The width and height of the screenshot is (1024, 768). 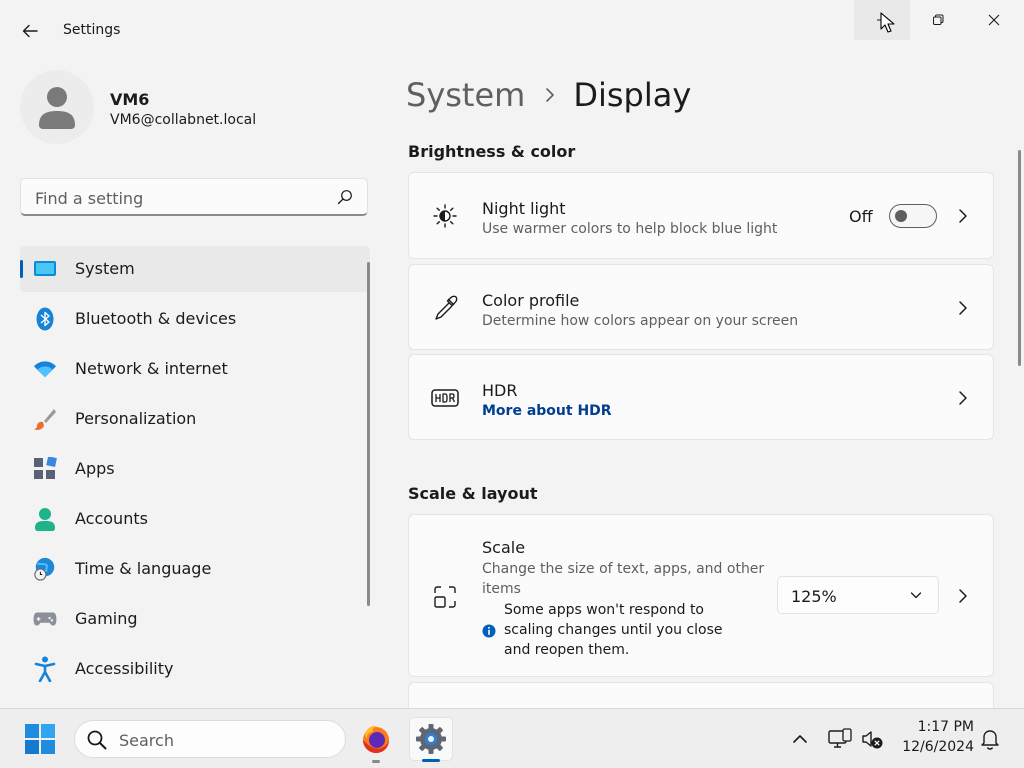 I want to click on restore-icon, so click(x=938, y=19).